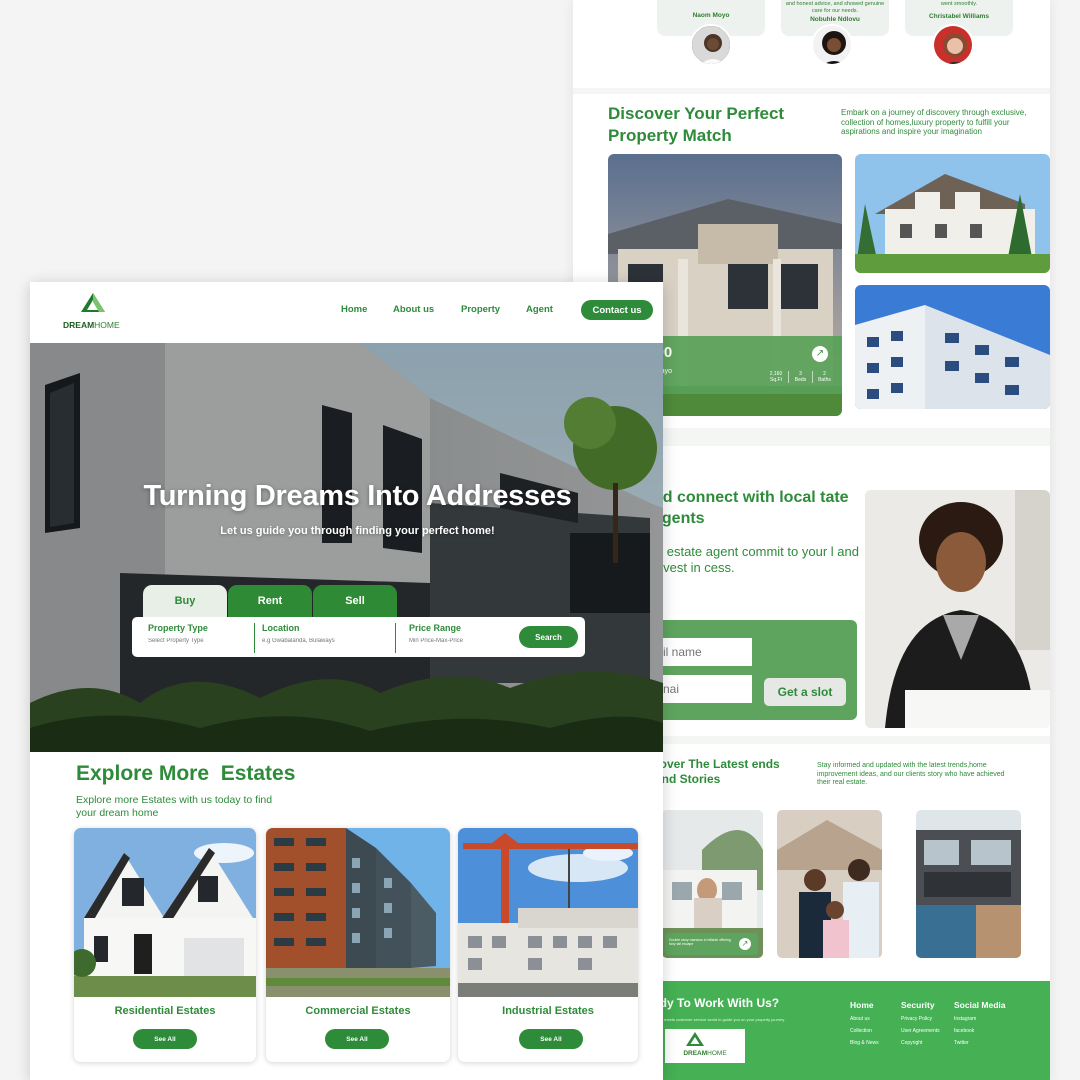 The image size is (1080, 1080). Describe the element at coordinates (354, 309) in the screenshot. I see `nav-home: Home` at that location.